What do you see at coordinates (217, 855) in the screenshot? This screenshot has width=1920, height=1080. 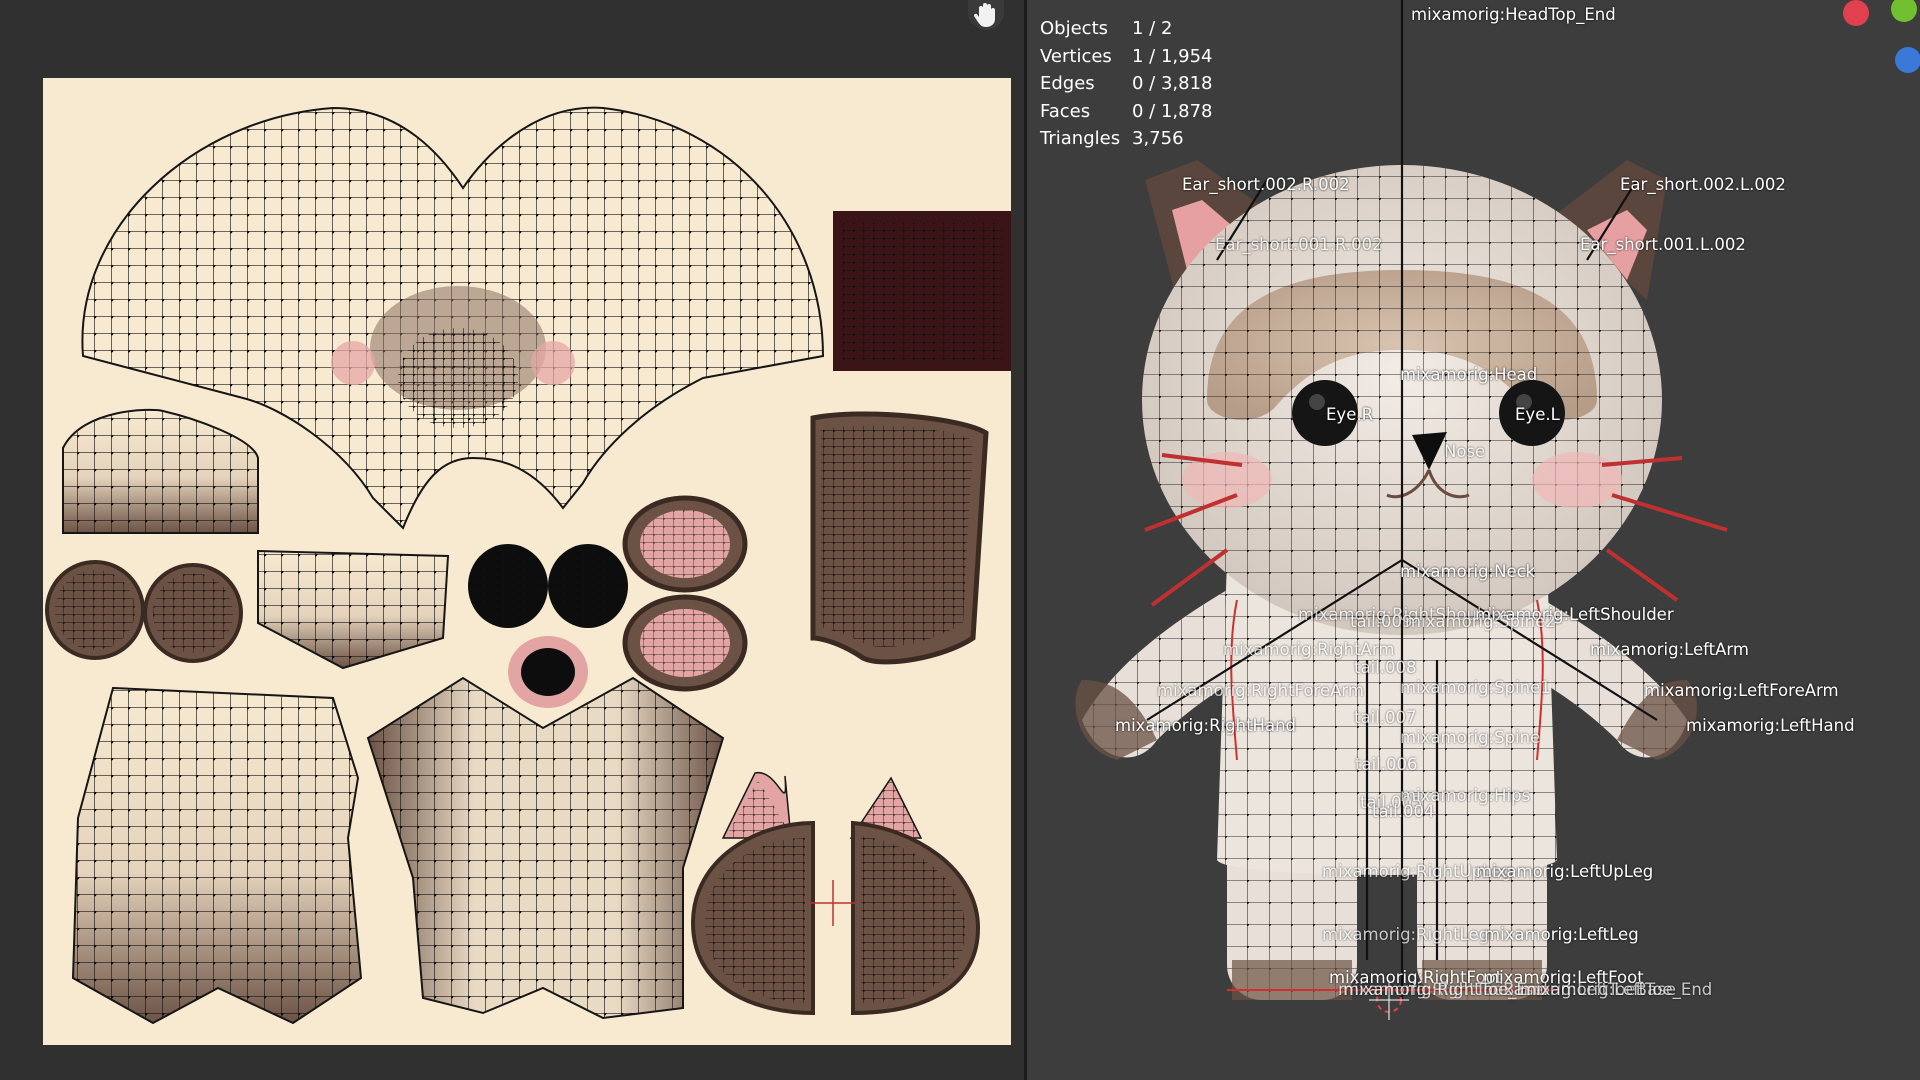 I see `body-uv-island` at bounding box center [217, 855].